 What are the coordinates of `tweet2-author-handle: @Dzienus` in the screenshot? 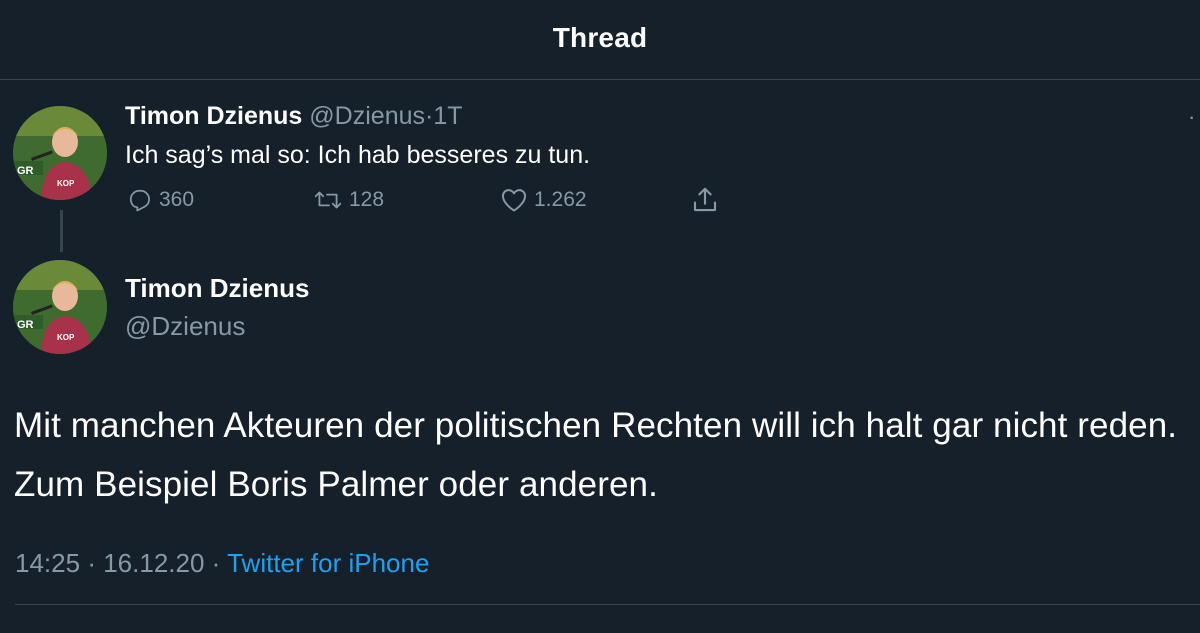 It's located at (185, 326).